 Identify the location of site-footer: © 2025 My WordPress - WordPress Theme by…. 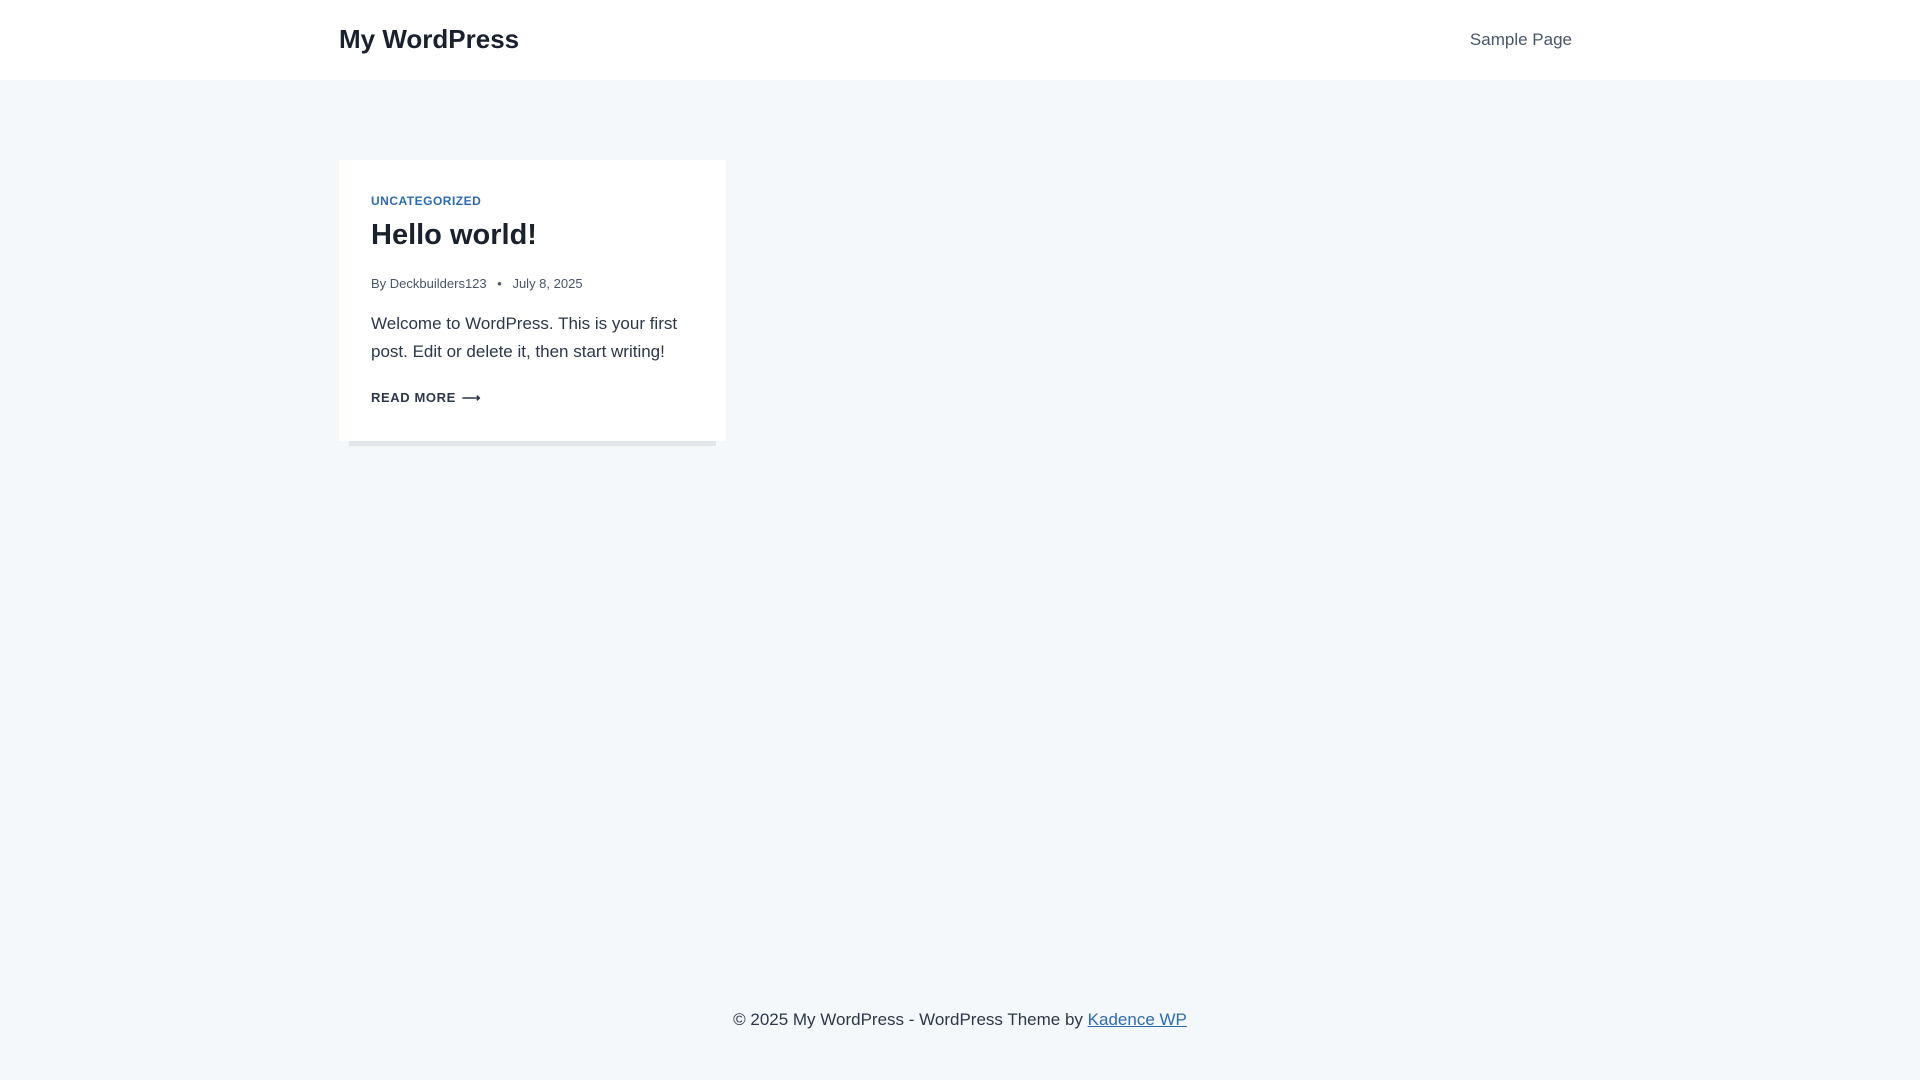
(960, 1020).